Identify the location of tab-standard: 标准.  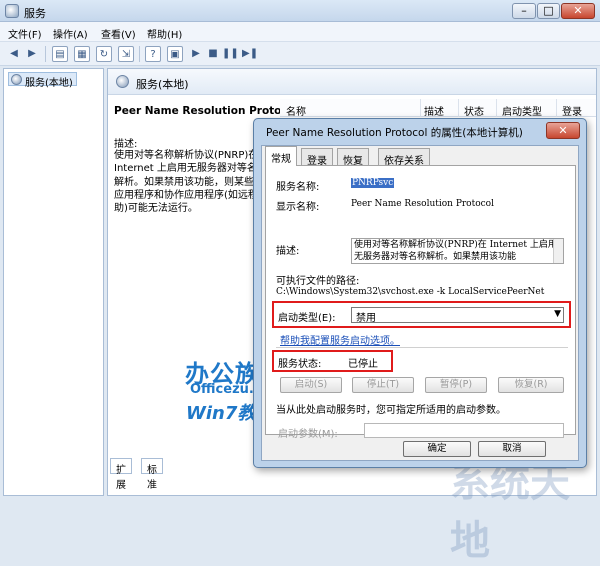
(152, 474).